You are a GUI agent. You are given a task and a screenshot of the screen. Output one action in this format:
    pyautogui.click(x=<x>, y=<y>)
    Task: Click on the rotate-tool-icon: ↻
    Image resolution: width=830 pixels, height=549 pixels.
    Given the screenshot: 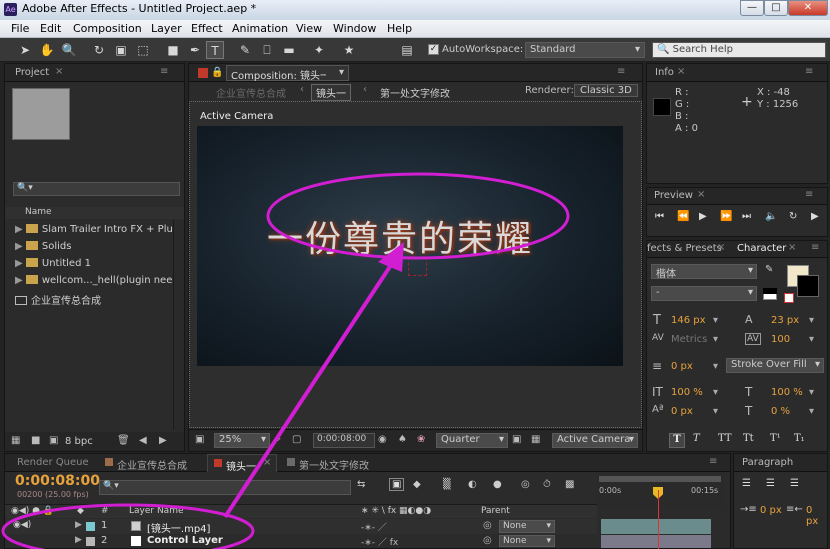 What is the action you would take?
    pyautogui.click(x=99, y=50)
    